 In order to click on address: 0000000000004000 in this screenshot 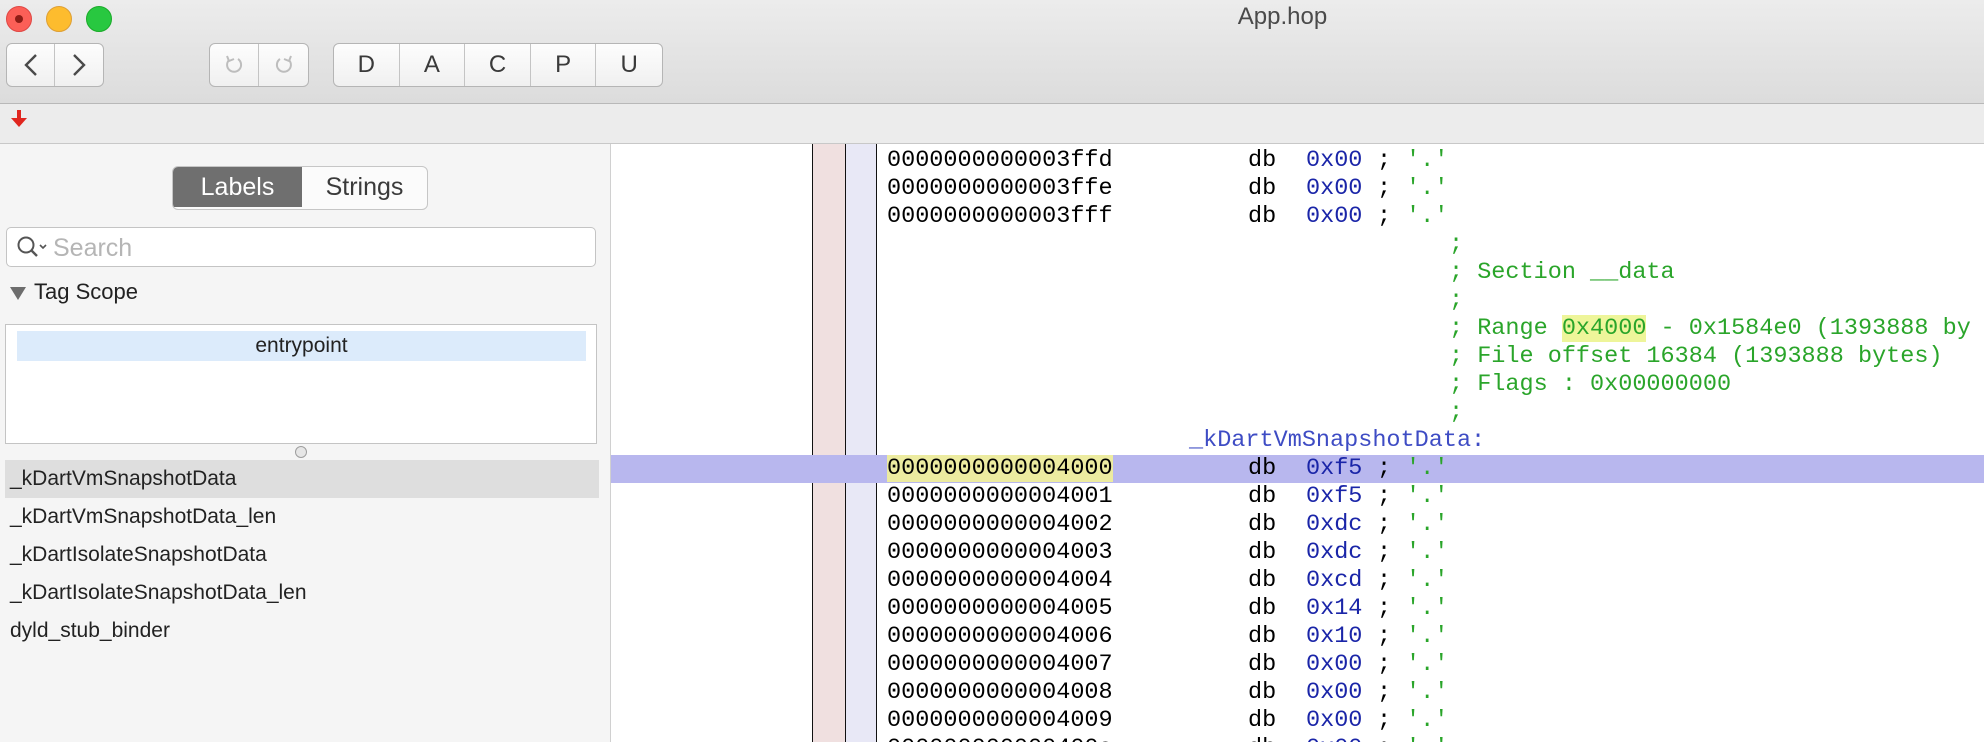, I will do `click(1000, 468)`.